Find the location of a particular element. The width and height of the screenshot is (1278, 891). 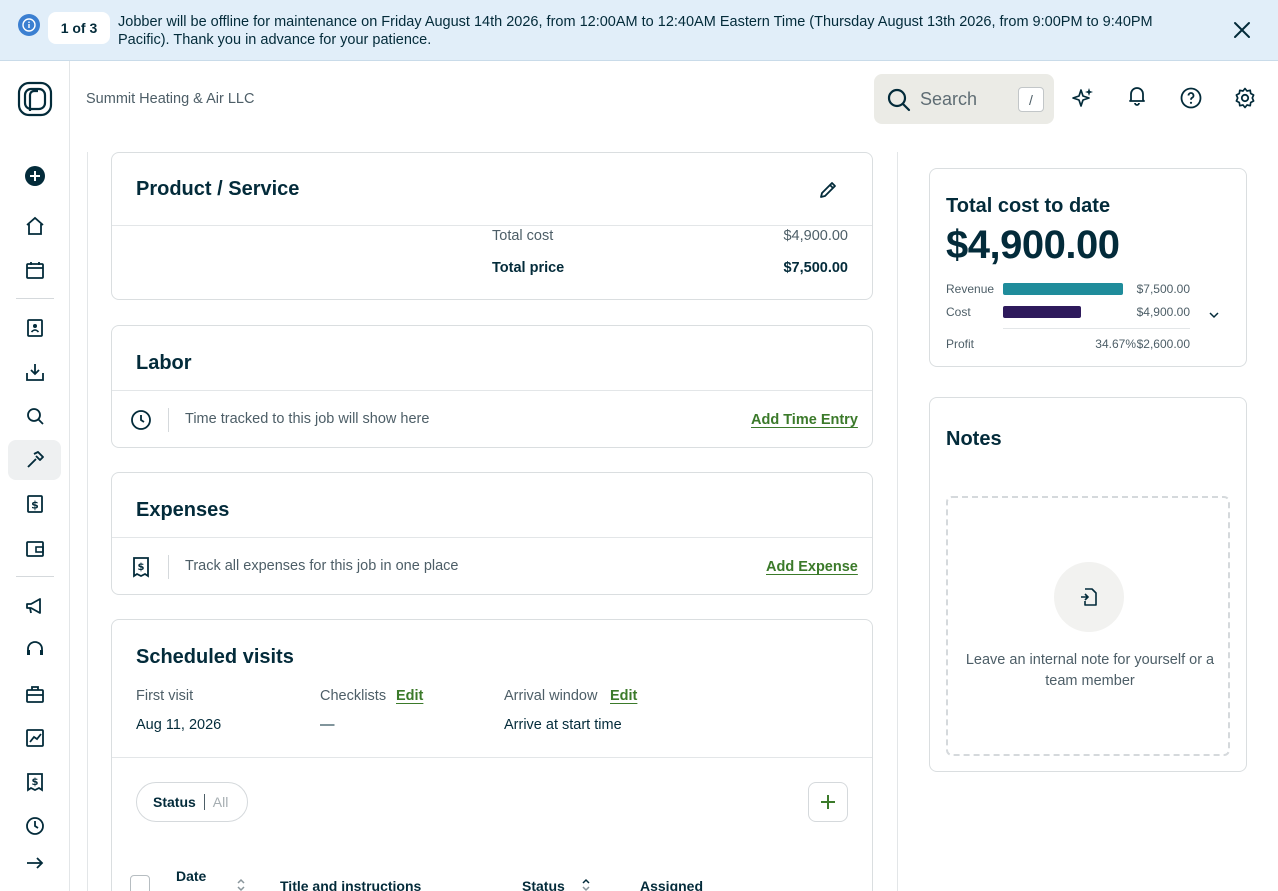

schedule-icon is located at coordinates (34, 270).